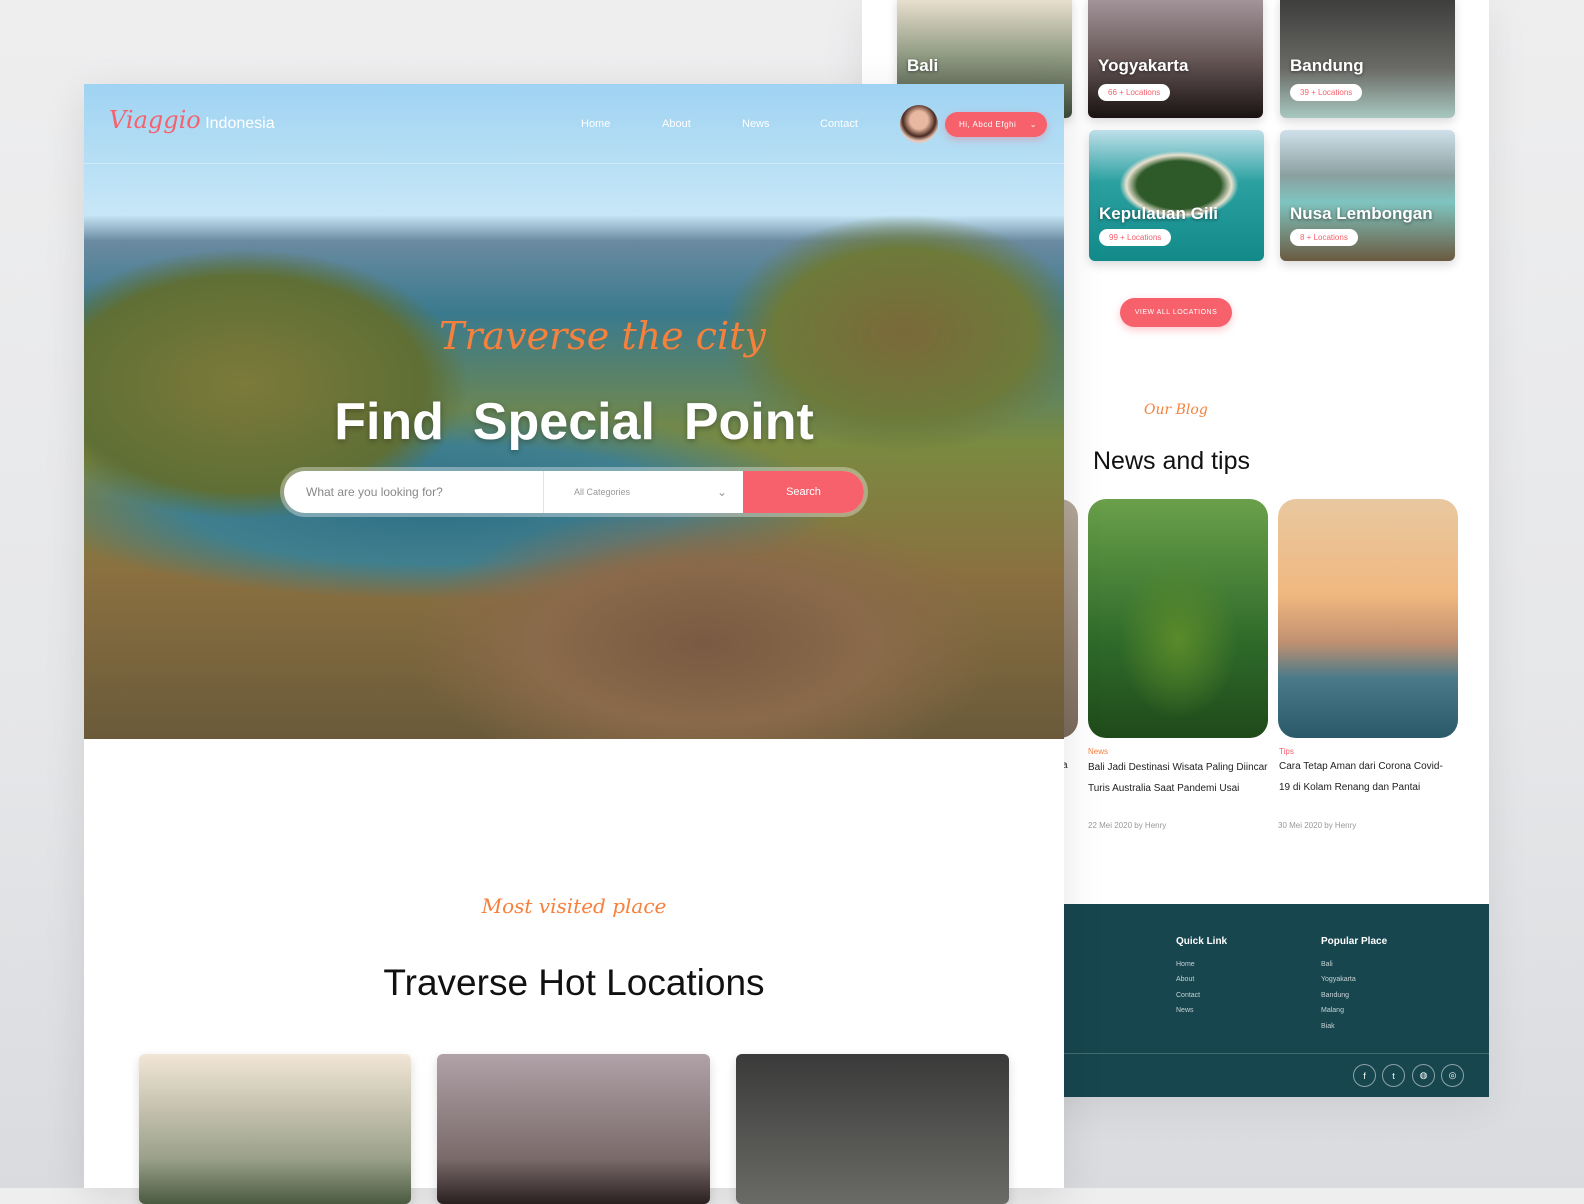  What do you see at coordinates (1317, 825) in the screenshot?
I see `post-meta: 30 Mei 2020 by Henry` at bounding box center [1317, 825].